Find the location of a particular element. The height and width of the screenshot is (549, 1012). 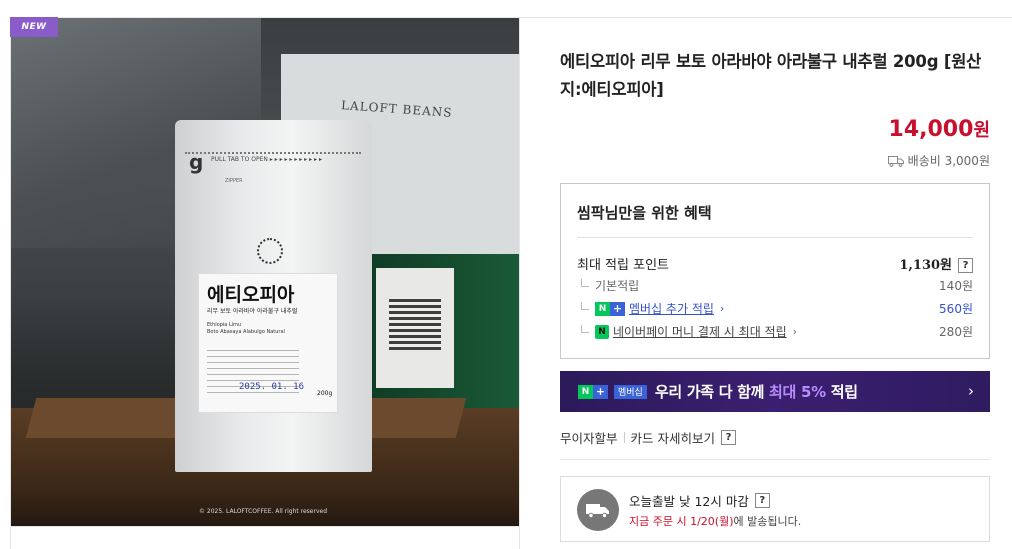

price-row: 14,000원 is located at coordinates (775, 129).